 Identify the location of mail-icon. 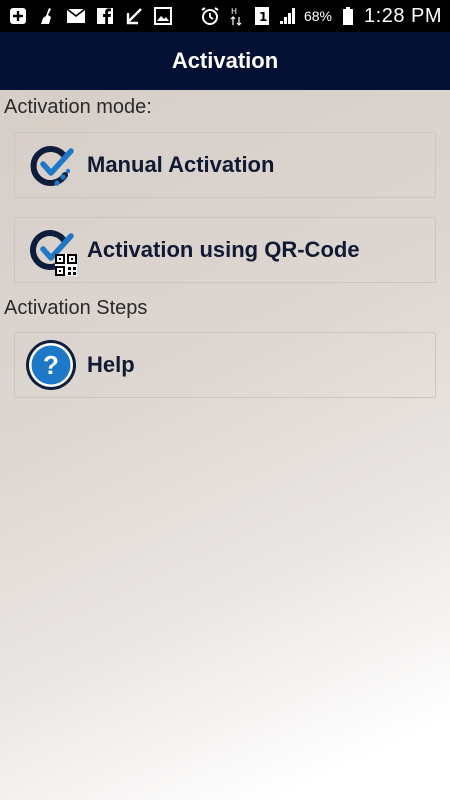
(76, 16).